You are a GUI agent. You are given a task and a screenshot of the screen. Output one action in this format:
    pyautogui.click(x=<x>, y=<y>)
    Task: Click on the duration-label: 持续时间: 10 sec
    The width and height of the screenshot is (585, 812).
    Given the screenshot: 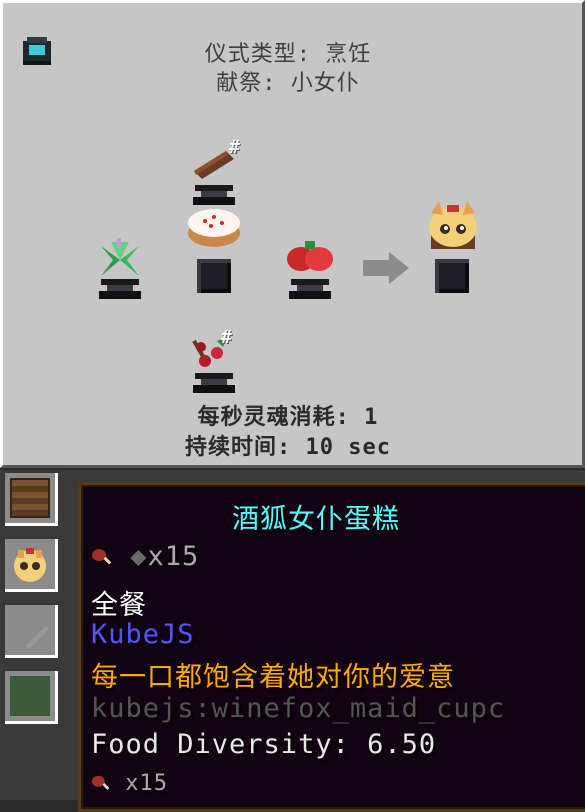 What is the action you would take?
    pyautogui.click(x=288, y=447)
    